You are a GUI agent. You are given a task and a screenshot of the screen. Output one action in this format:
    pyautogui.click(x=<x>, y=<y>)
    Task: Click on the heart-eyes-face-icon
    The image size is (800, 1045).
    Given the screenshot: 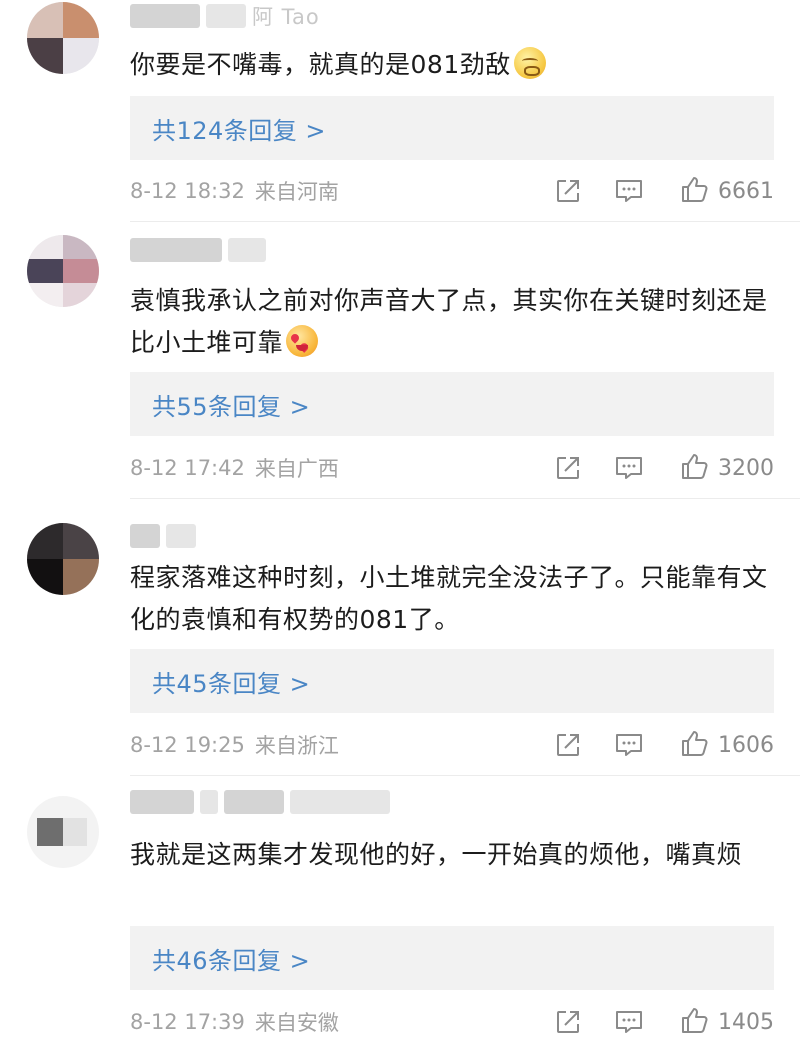 What is the action you would take?
    pyautogui.click(x=302, y=341)
    